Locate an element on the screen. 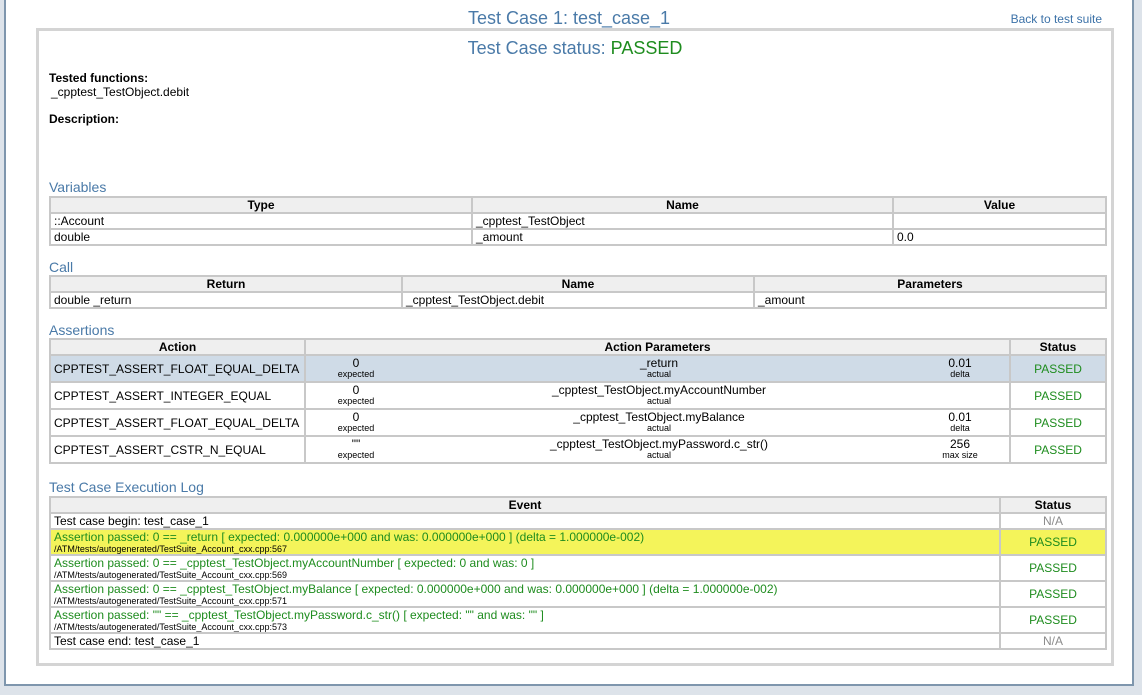 Image resolution: width=1142 pixels, height=695 pixels. call-parameters: _amount is located at coordinates (930, 300).